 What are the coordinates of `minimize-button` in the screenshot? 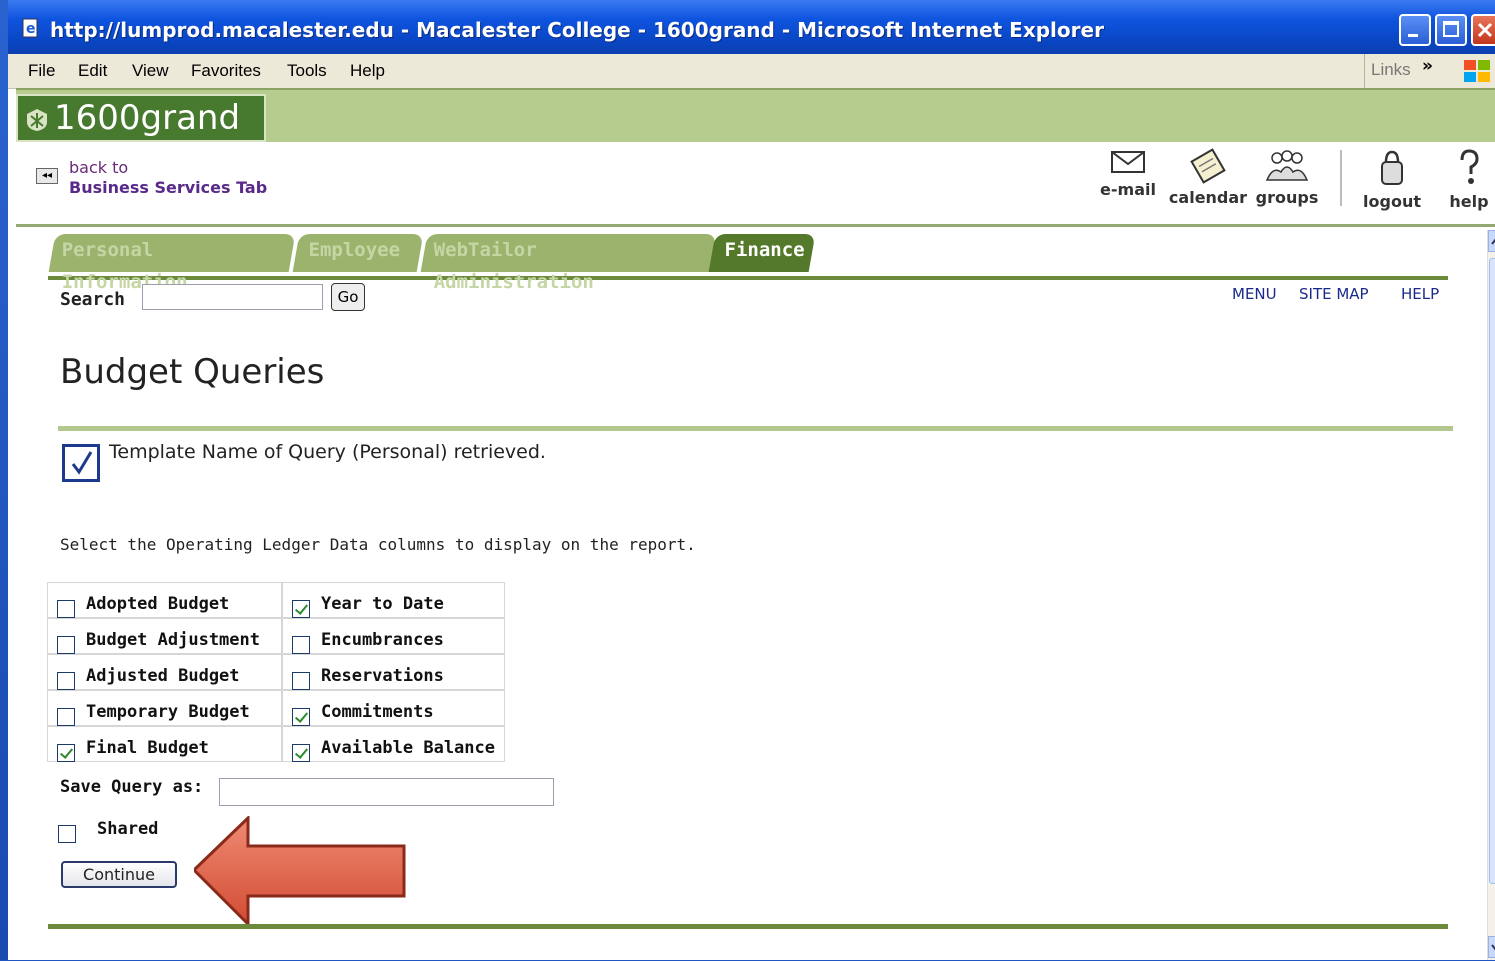 It's located at (1415, 30).